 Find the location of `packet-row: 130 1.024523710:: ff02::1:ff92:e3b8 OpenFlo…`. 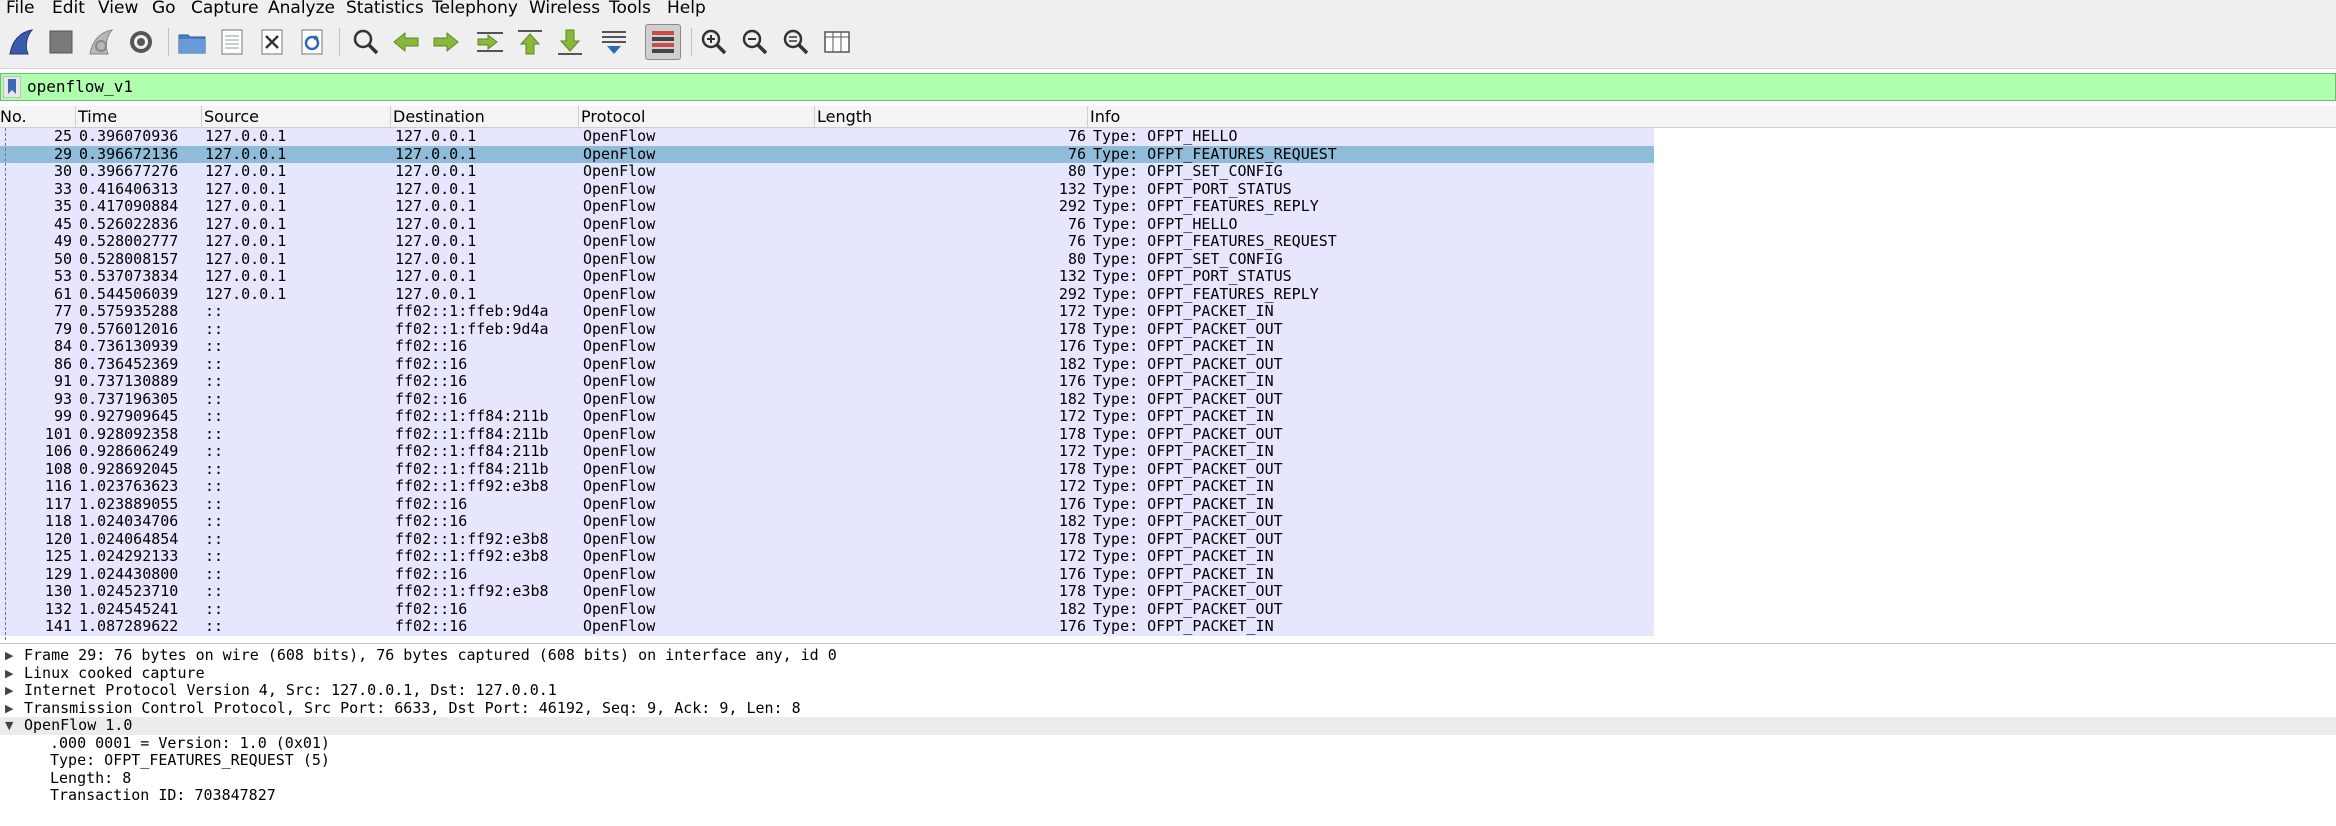

packet-row: 130 1.024523710:: ff02::1:ff92:e3b8 OpenFlo… is located at coordinates (827, 591).